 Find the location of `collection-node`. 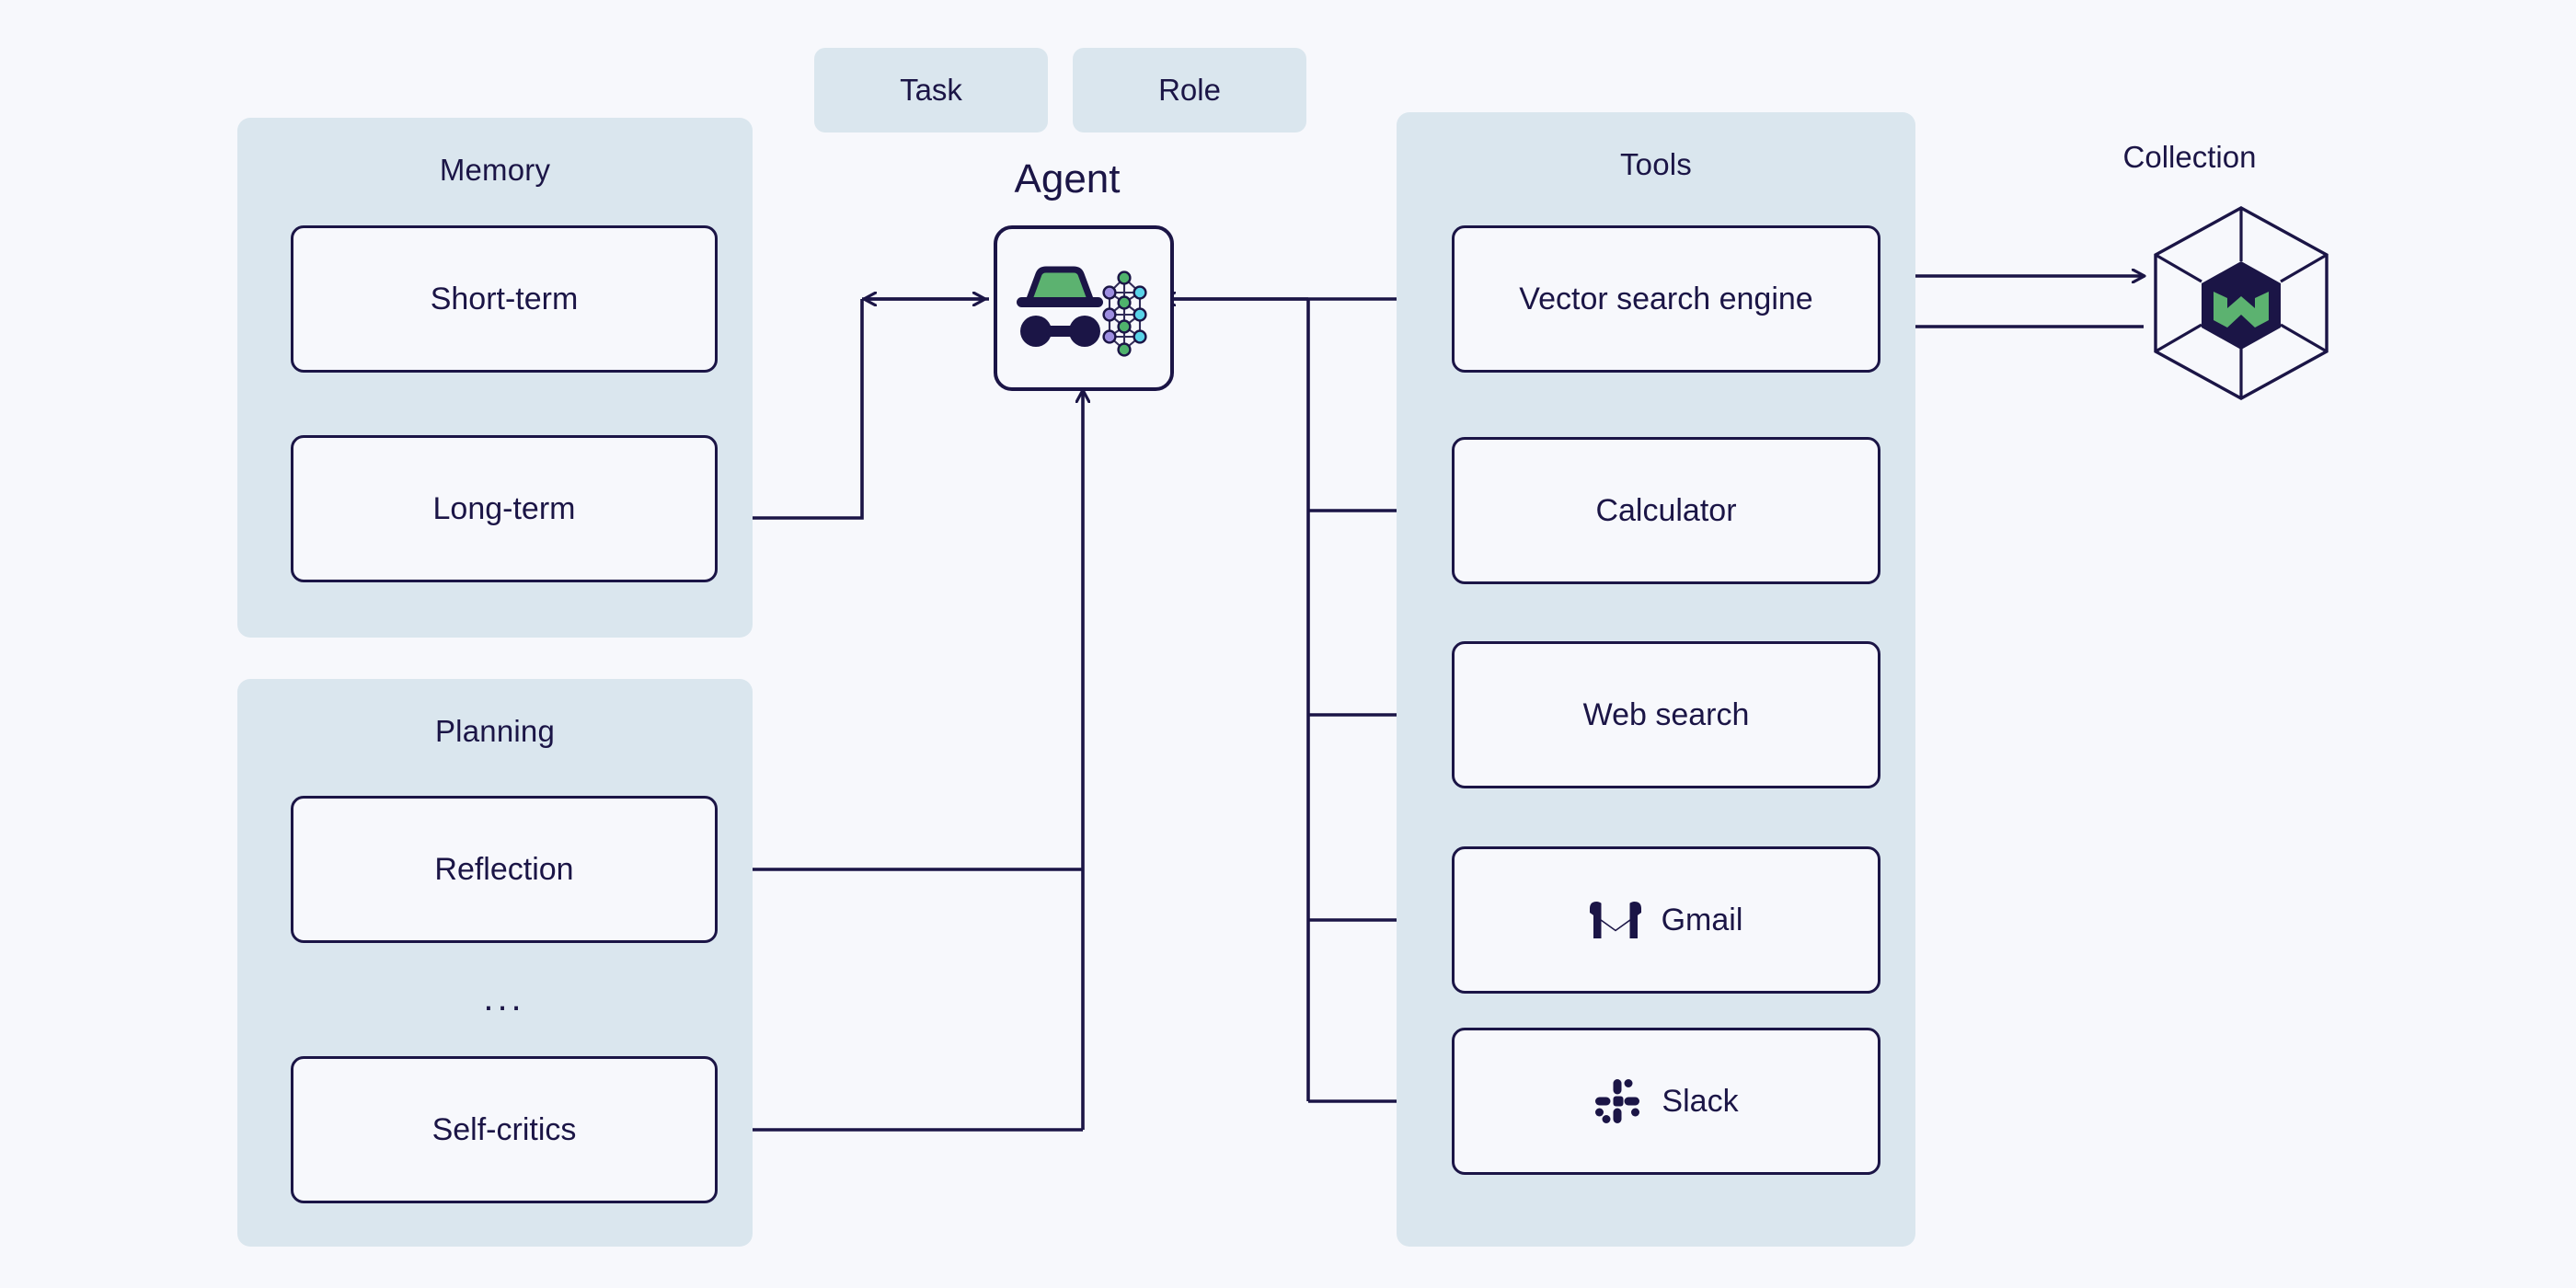

collection-node is located at coordinates (2241, 303).